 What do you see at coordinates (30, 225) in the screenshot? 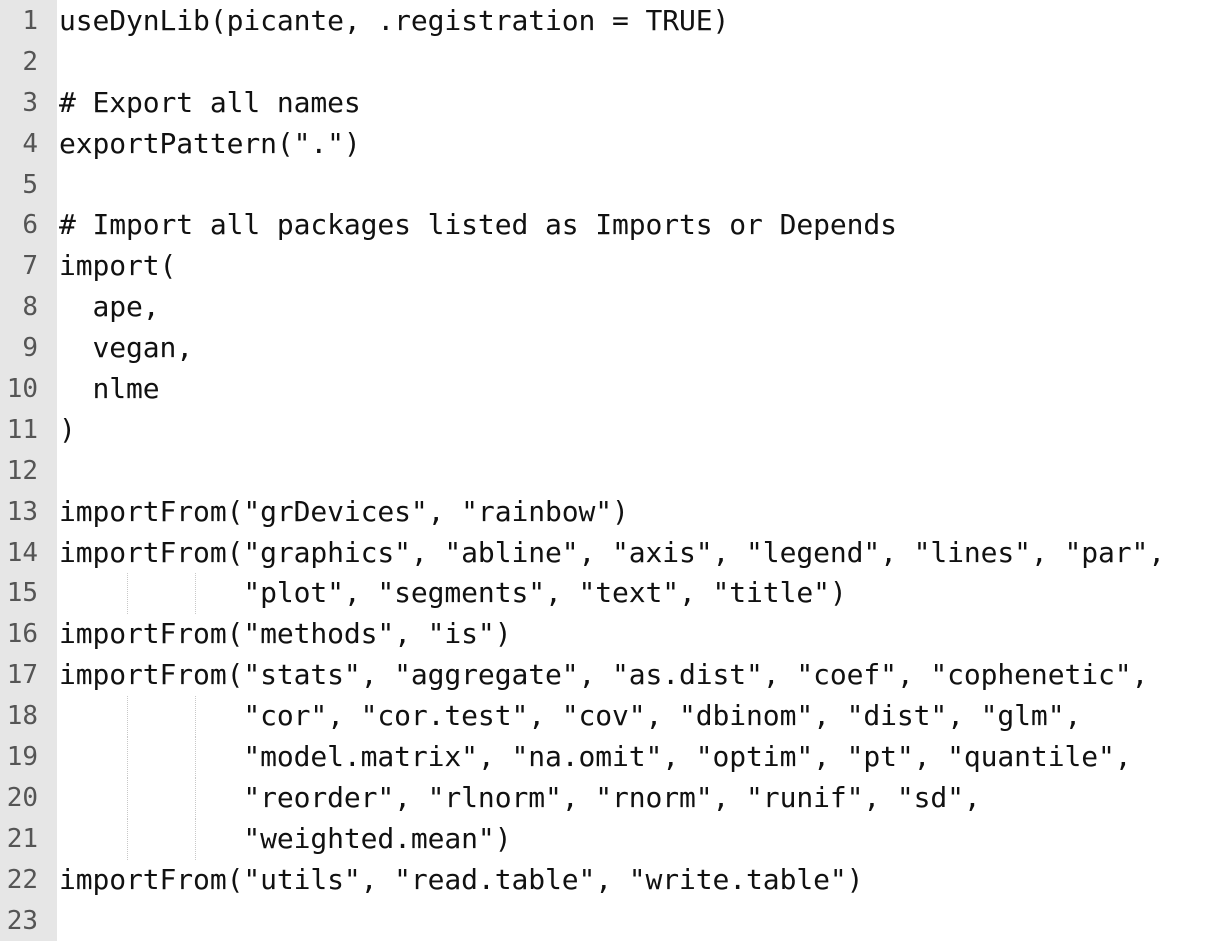
I see `line-number: 6` at bounding box center [30, 225].